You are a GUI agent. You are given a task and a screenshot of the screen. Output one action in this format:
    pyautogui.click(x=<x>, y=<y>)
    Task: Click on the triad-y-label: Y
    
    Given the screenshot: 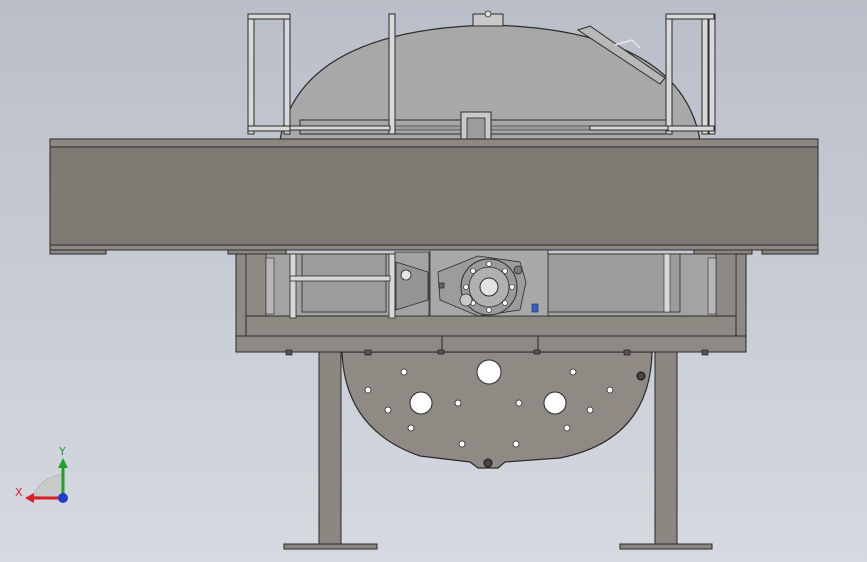 What is the action you would take?
    pyautogui.click(x=62, y=451)
    